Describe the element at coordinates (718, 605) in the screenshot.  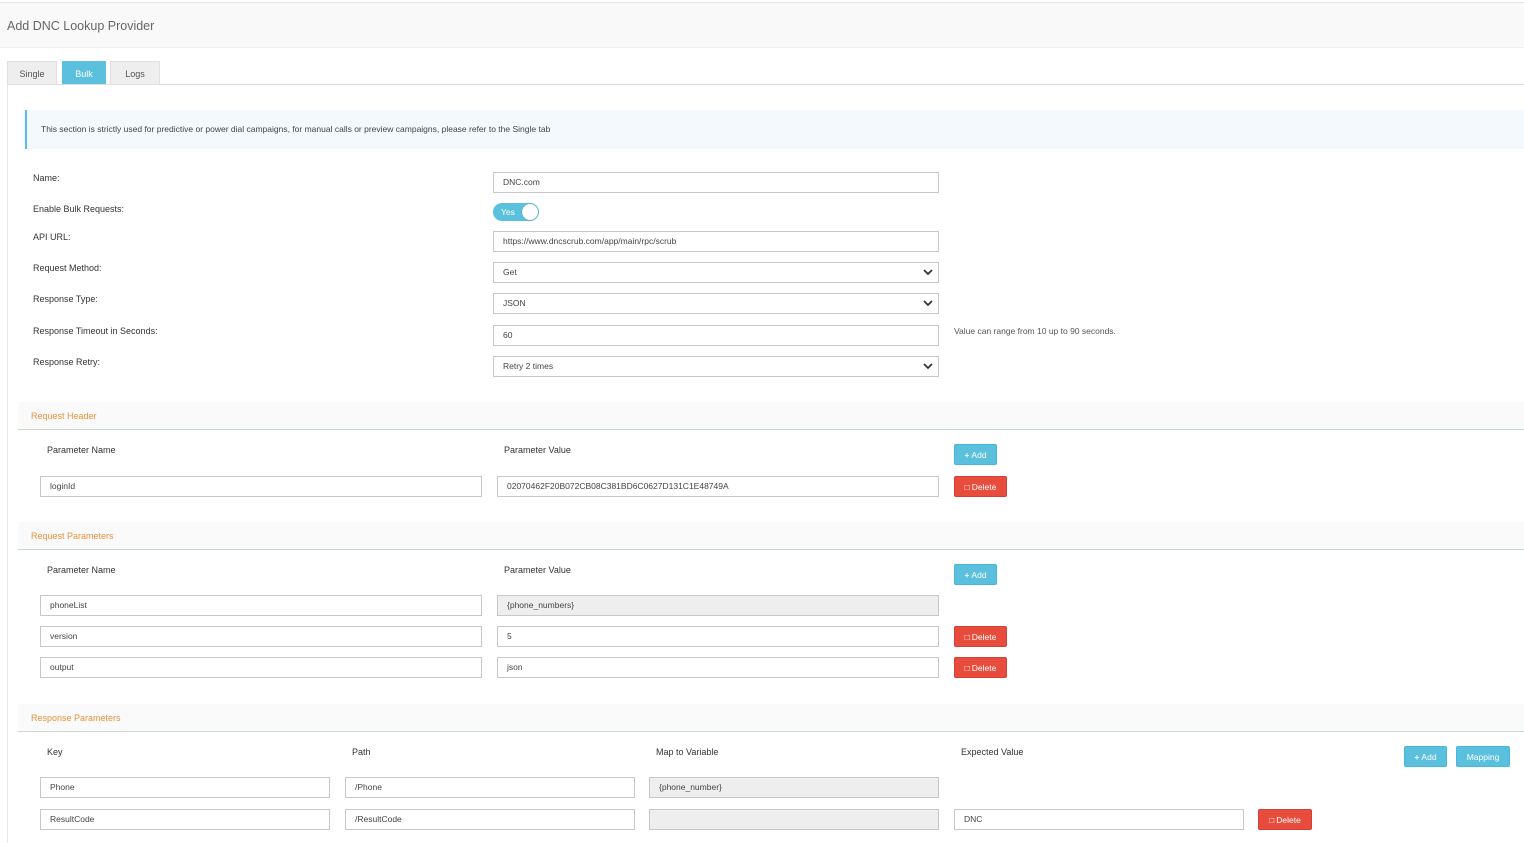
I see `param-value-input: {phone_numbers}` at that location.